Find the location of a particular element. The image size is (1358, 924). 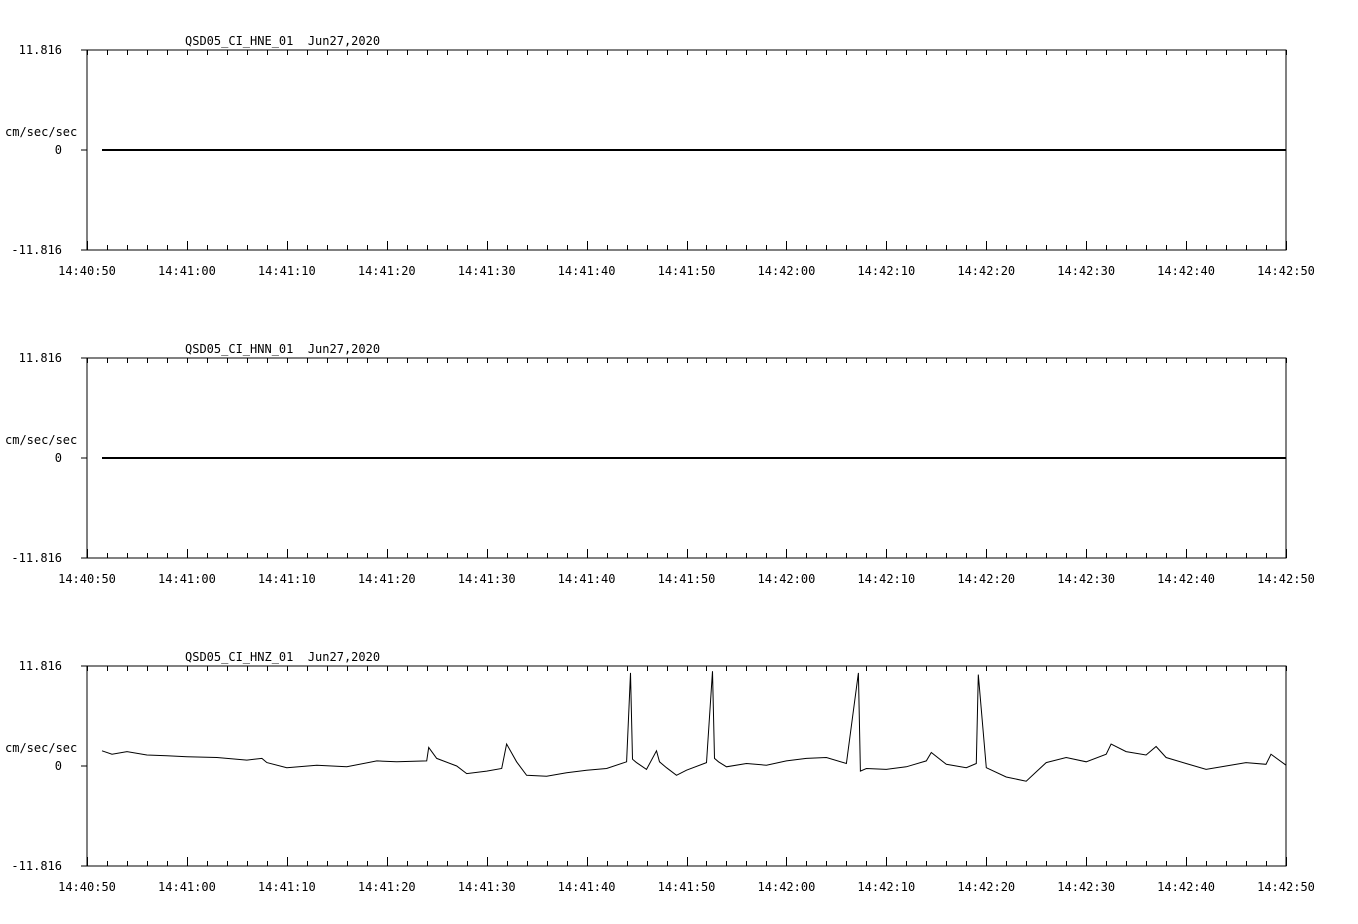

panel-title: QSD05_CI_HNN_01 Jun27,2020 is located at coordinates (282, 349).